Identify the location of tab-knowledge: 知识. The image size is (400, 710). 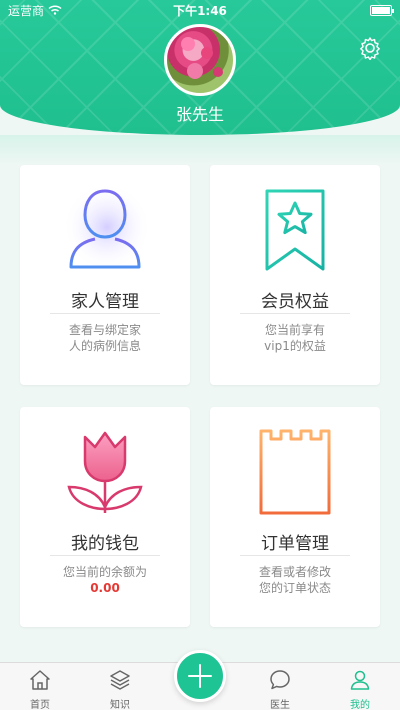
(120, 686).